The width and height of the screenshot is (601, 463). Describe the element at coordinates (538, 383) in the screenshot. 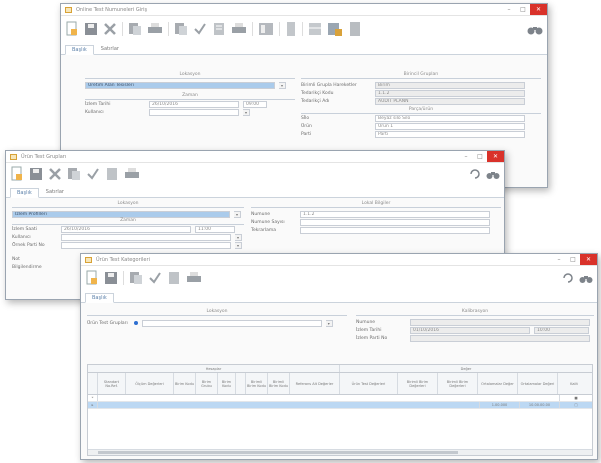

I see `column-header: Ortalamalar Değeri` at that location.